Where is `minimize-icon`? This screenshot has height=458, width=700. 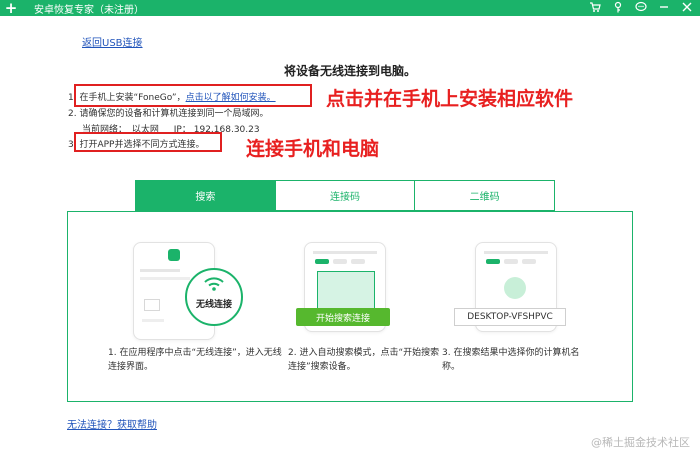
minimize-icon is located at coordinates (664, 8).